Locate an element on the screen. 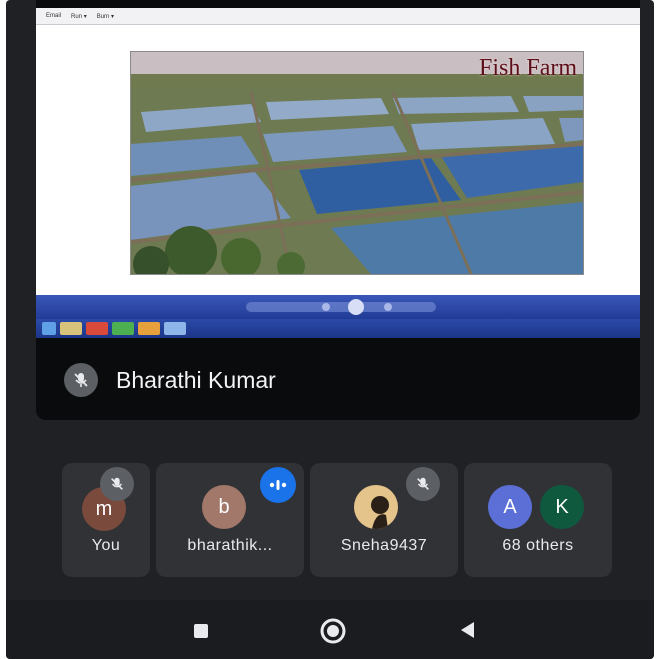 The image size is (660, 659). participant-tile-you: m You is located at coordinates (106, 520).